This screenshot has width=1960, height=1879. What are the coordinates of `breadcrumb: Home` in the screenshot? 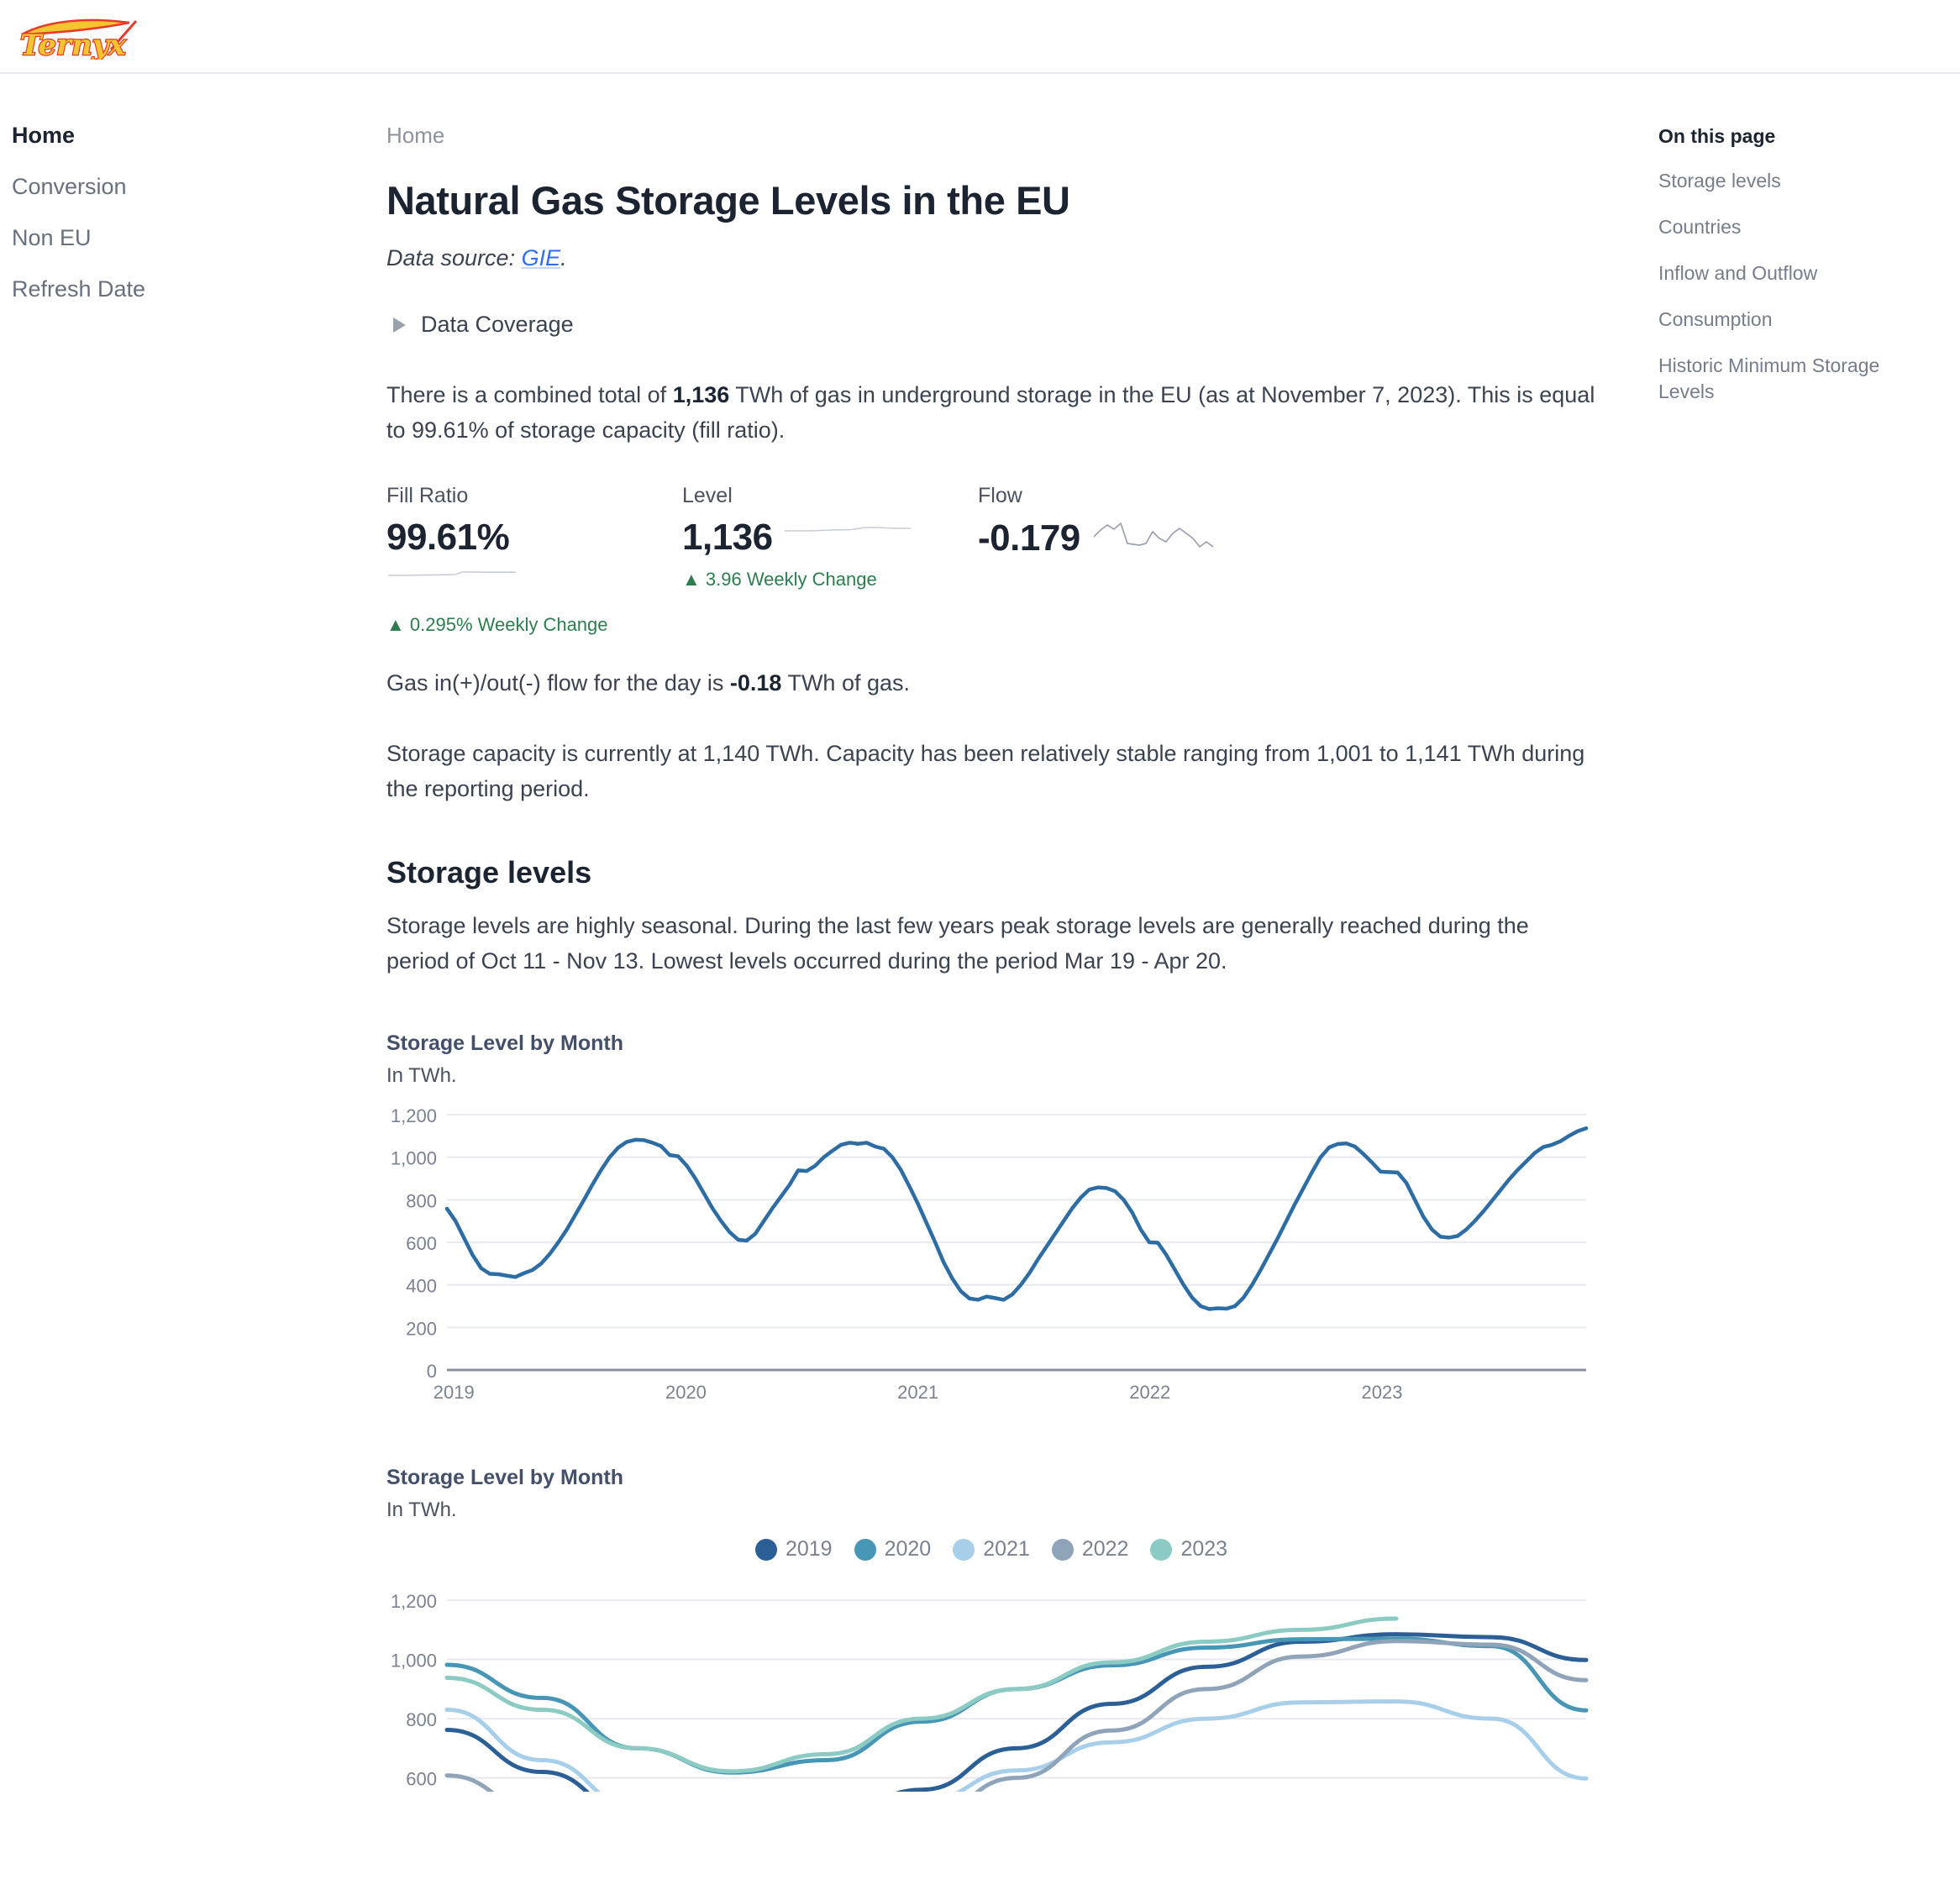 It's located at (991, 136).